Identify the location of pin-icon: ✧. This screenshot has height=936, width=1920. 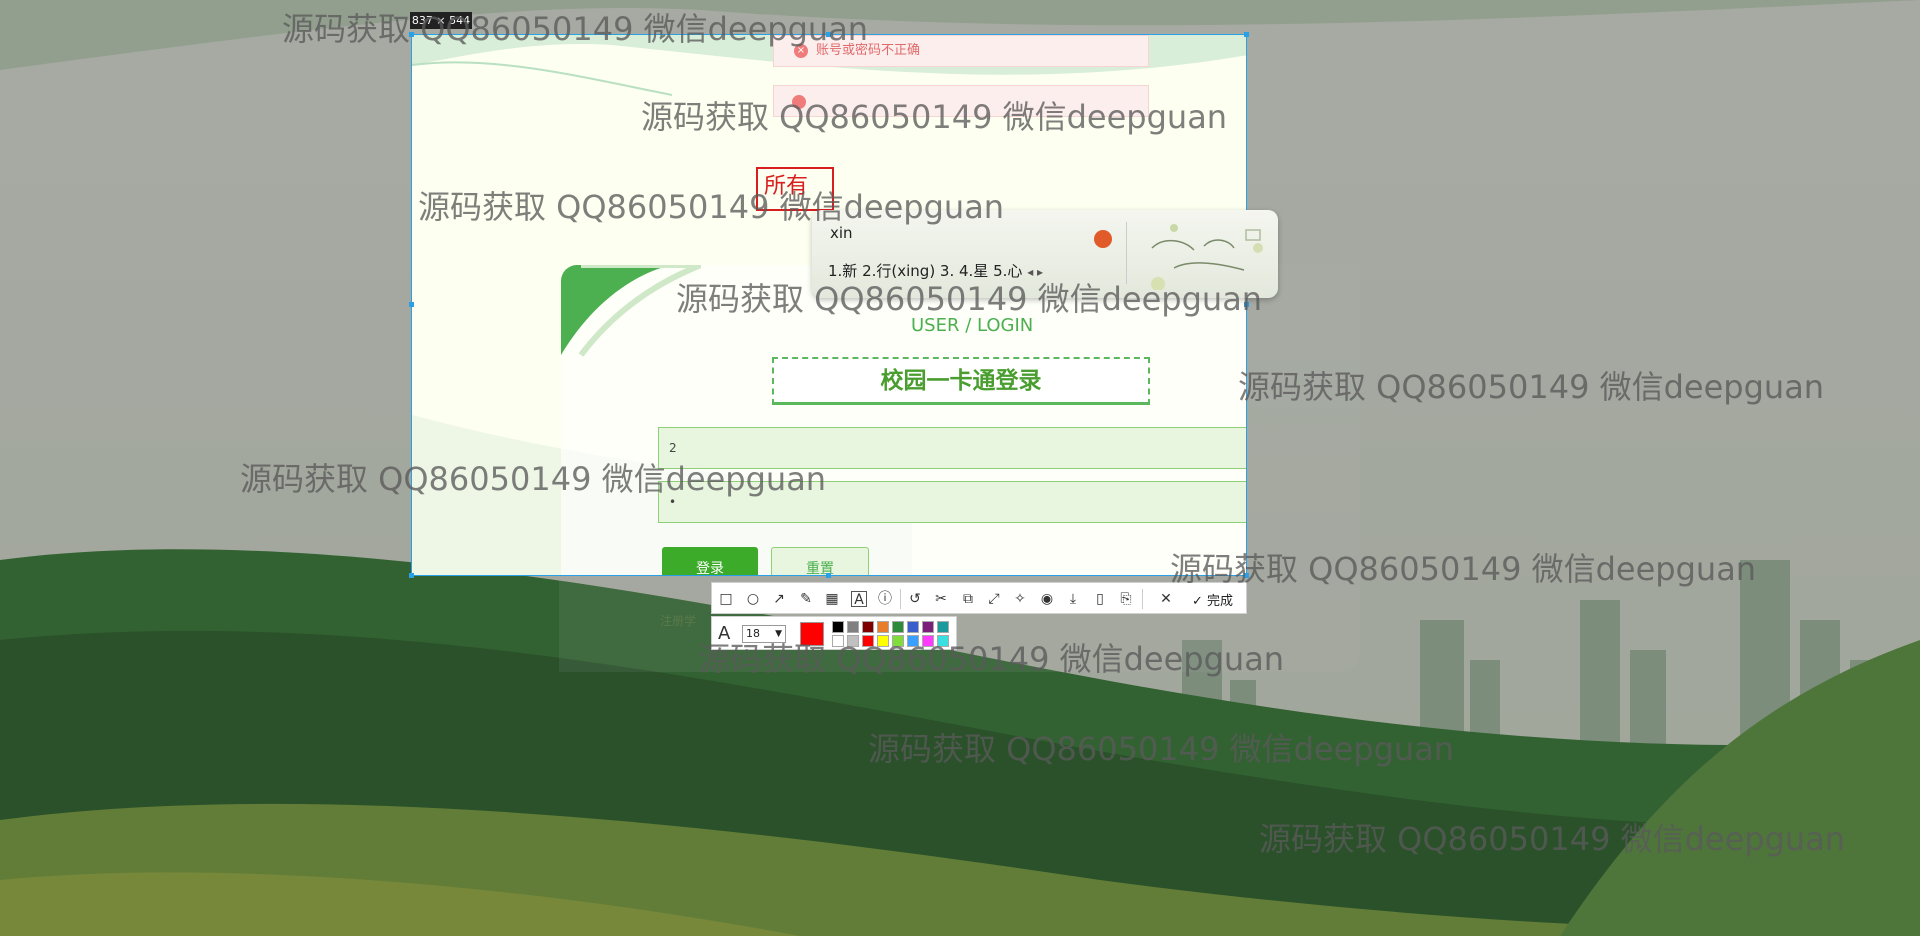
(1020, 599).